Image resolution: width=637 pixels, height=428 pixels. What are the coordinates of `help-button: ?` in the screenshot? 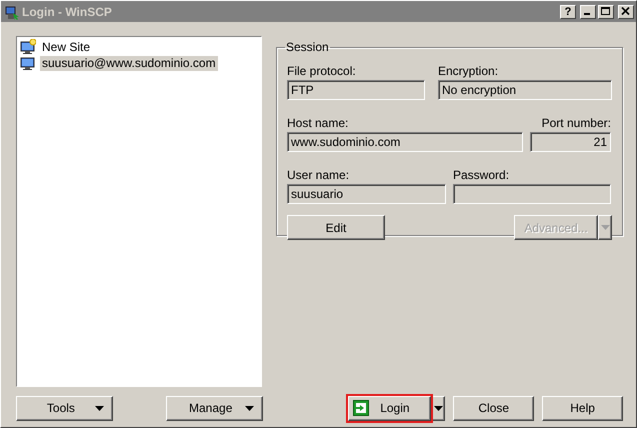 It's located at (568, 11).